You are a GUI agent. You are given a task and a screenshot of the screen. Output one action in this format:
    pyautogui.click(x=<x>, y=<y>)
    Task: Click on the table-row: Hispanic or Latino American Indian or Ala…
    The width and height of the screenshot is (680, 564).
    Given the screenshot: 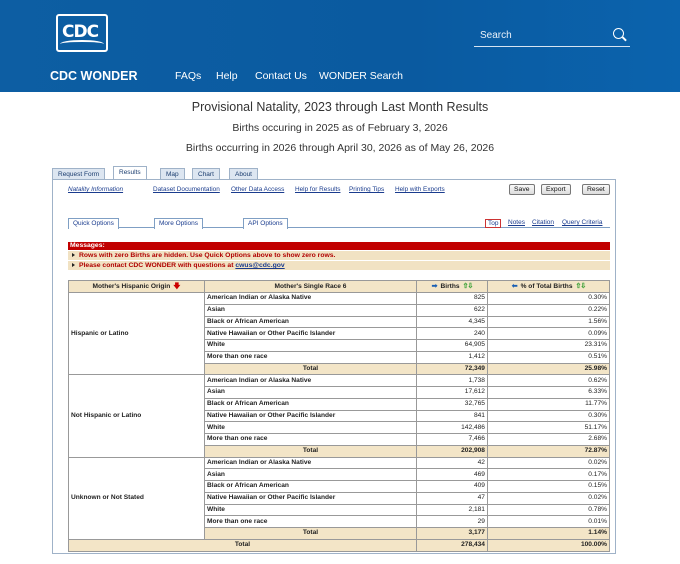 What is the action you would take?
    pyautogui.click(x=339, y=333)
    